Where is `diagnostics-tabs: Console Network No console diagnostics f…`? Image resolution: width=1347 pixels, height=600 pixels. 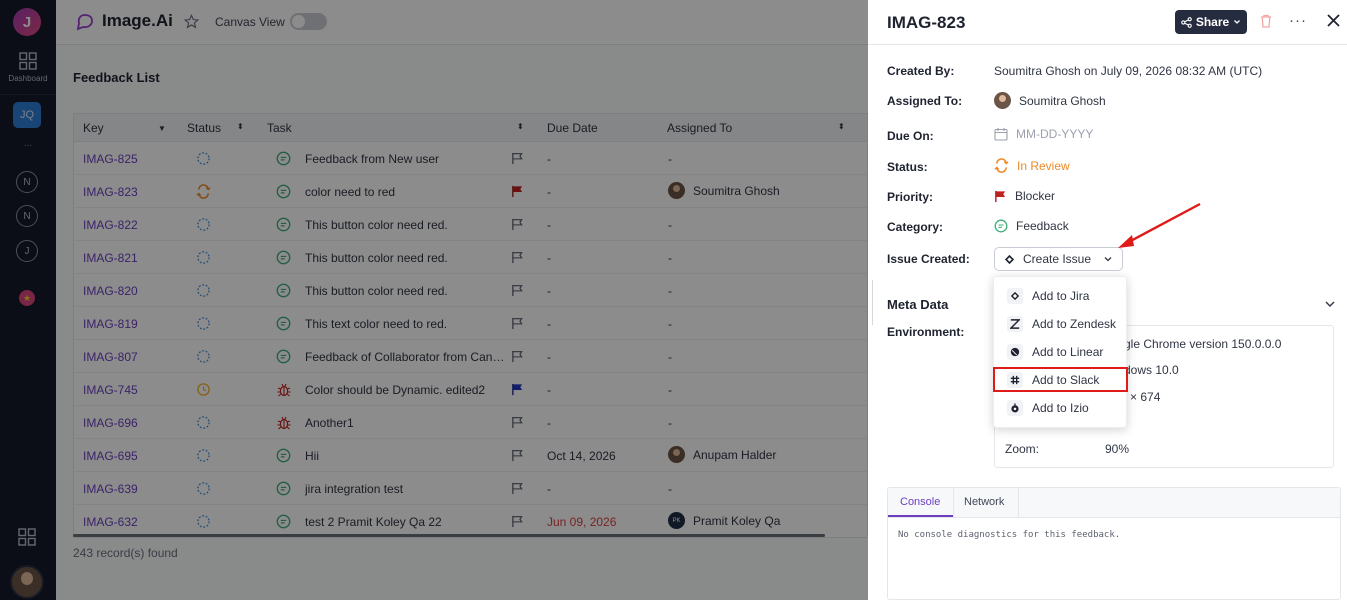
diagnostics-tabs: Console Network No console diagnostics f… is located at coordinates (1114, 543).